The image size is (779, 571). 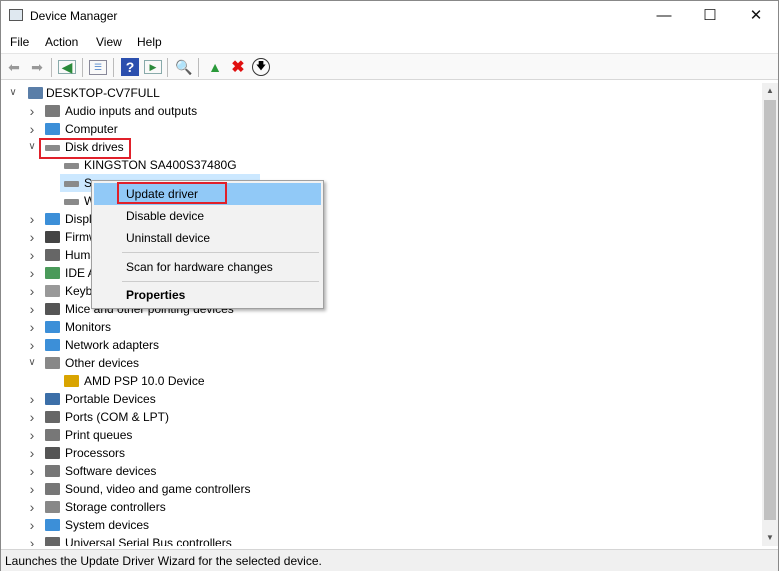 What do you see at coordinates (215, 67) in the screenshot?
I see `update-driver-icon: ▲` at bounding box center [215, 67].